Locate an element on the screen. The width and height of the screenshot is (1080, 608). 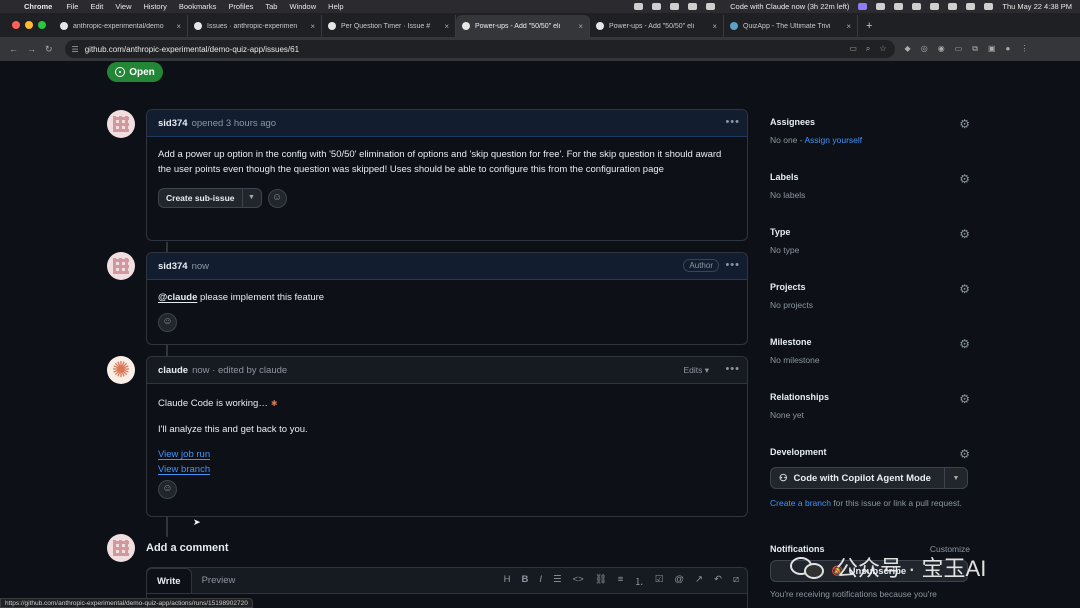
extension-icon: ◉ is located at coordinates (941, 49).